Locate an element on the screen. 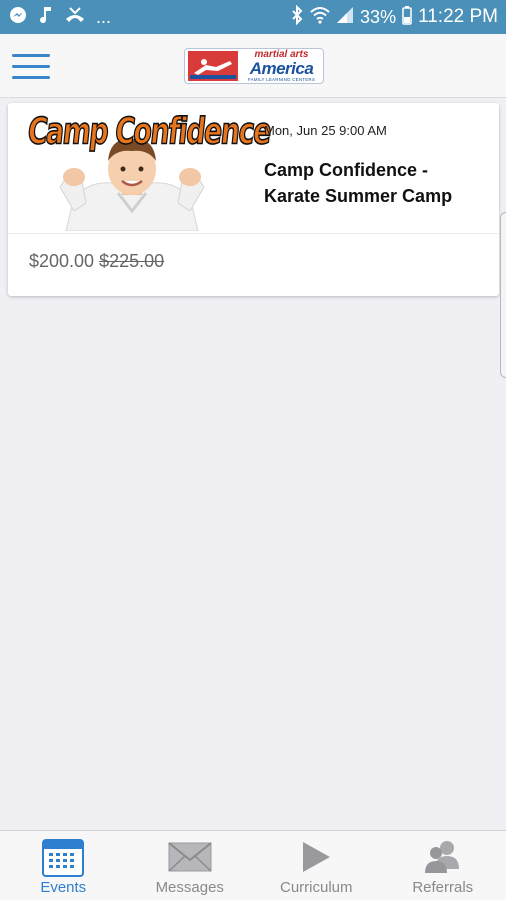 This screenshot has height=900, width=506. tab-curriculum: Curriculum is located at coordinates (316, 865).